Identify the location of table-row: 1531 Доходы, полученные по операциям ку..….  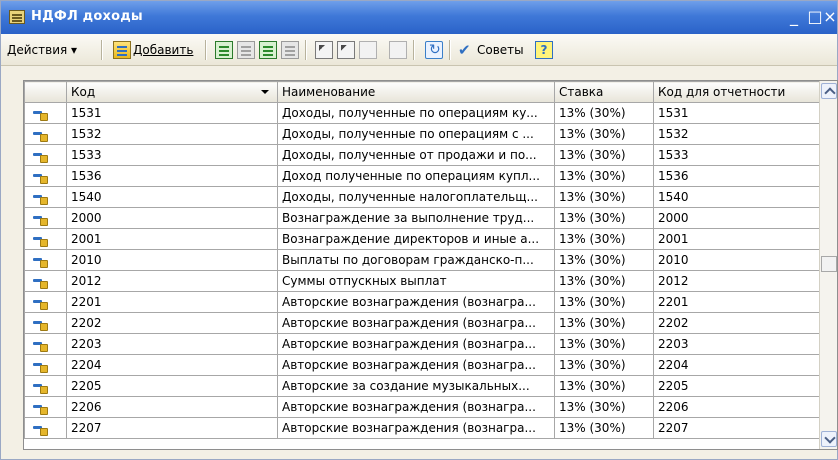
(422, 113).